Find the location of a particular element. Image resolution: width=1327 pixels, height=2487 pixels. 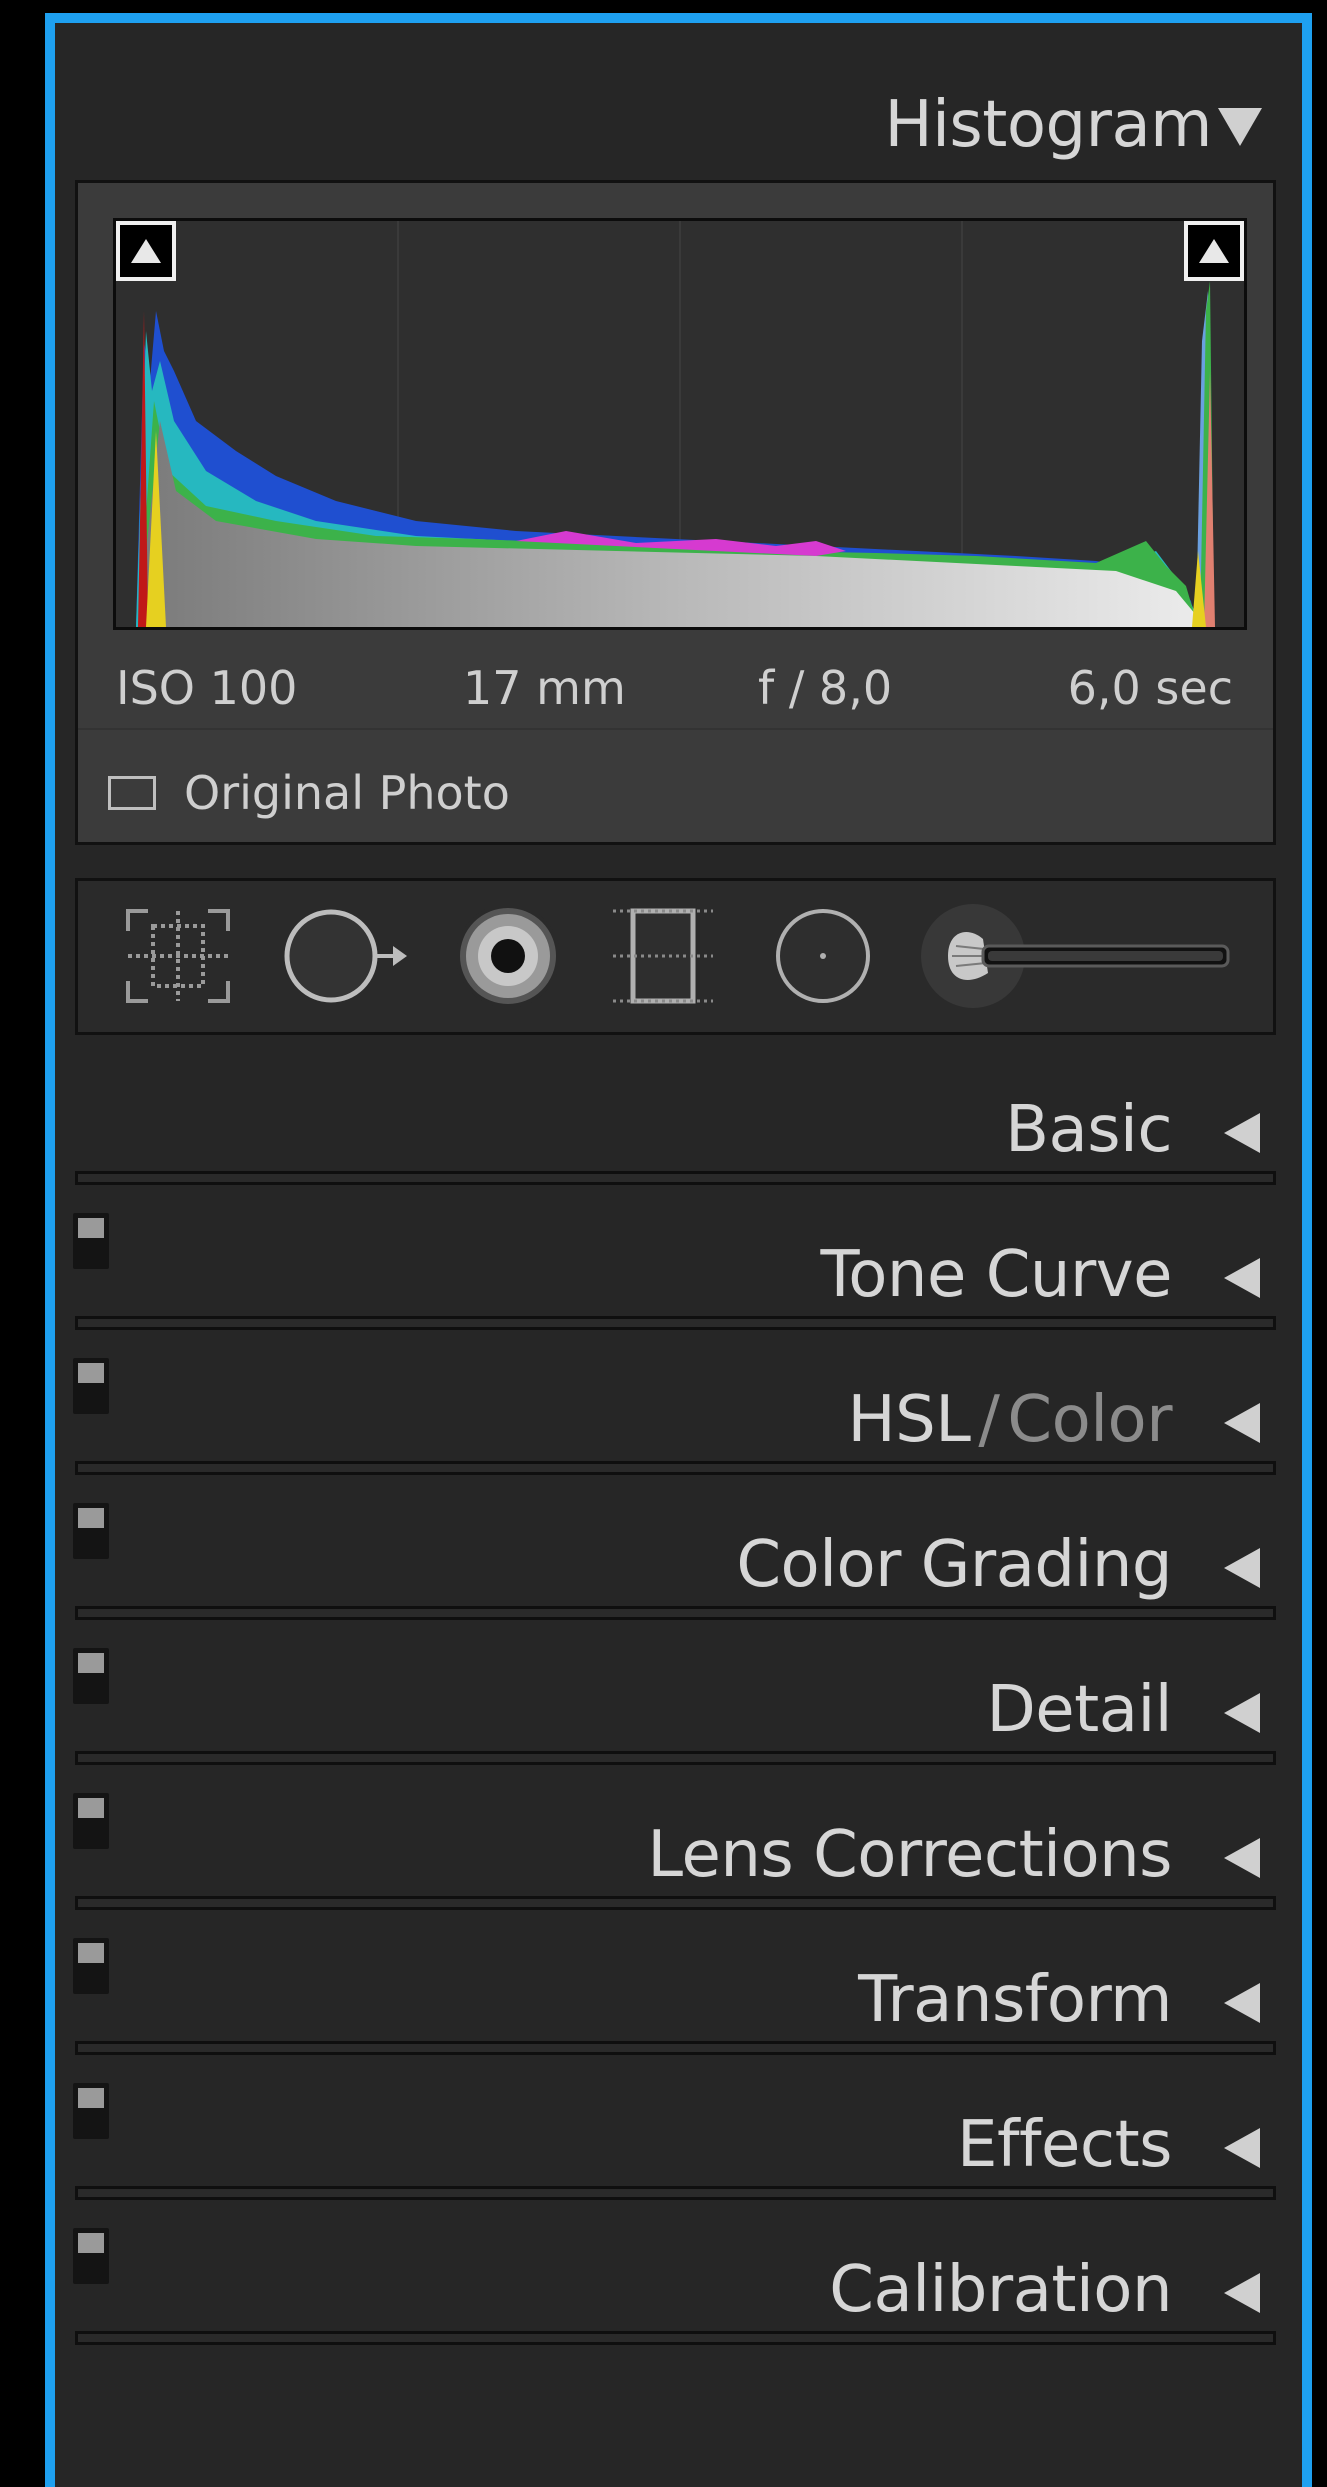

panel-transform-title: Transform is located at coordinates (1015, 2000).